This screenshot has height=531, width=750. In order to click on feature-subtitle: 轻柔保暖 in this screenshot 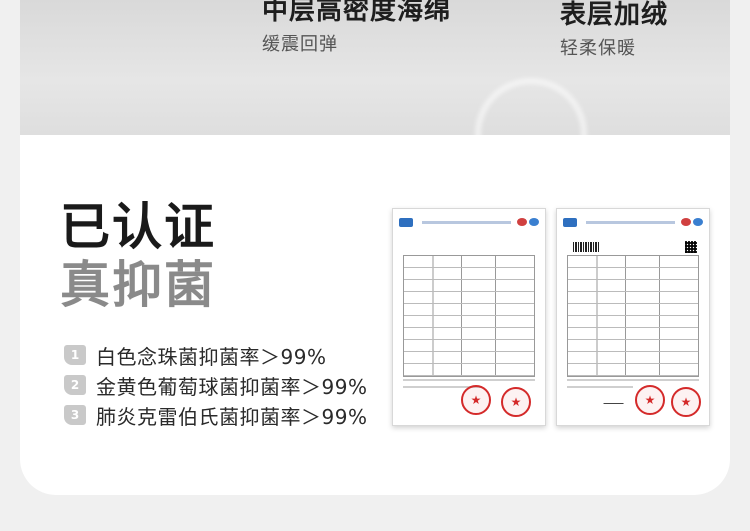, I will do `click(598, 48)`.